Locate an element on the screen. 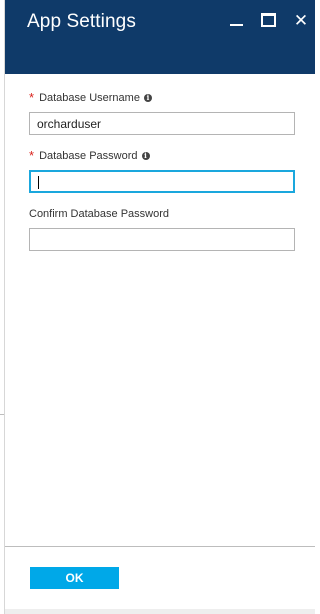 The width and height of the screenshot is (320, 614). confirm-database-password-field: Confirm Database Password is located at coordinates (162, 229).